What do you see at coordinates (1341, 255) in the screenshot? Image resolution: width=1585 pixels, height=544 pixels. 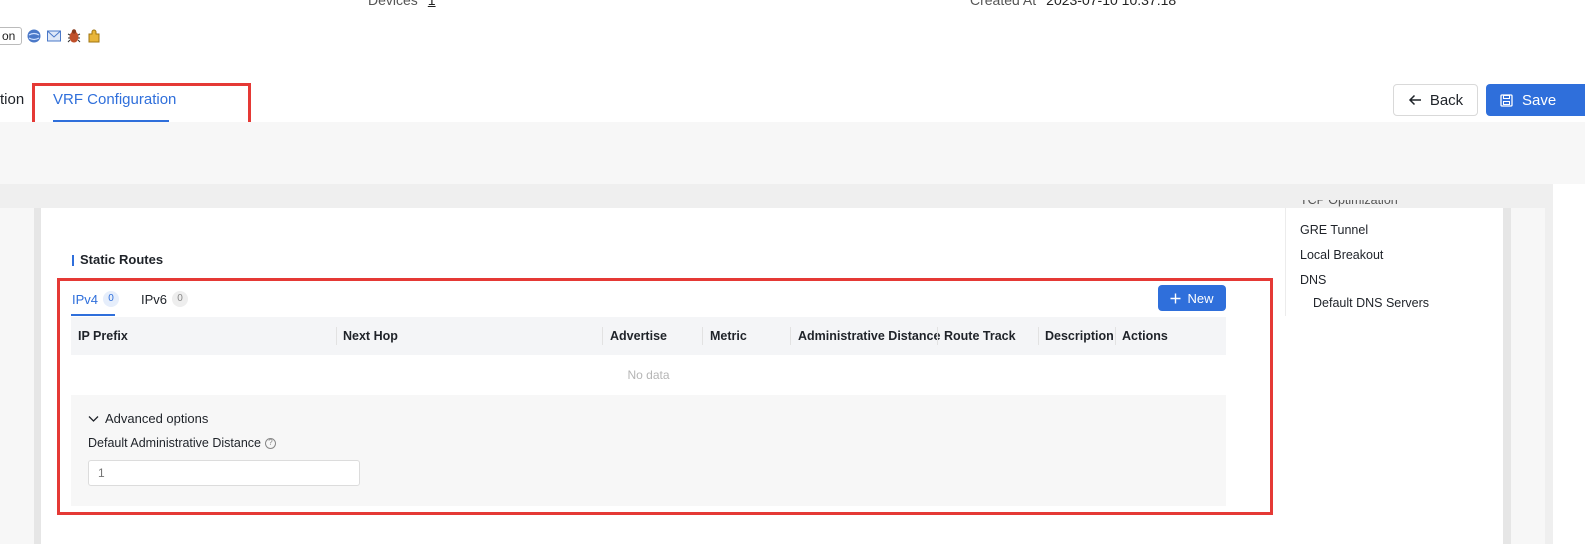 I see `nav-item-local-breakout: Local Breakout` at bounding box center [1341, 255].